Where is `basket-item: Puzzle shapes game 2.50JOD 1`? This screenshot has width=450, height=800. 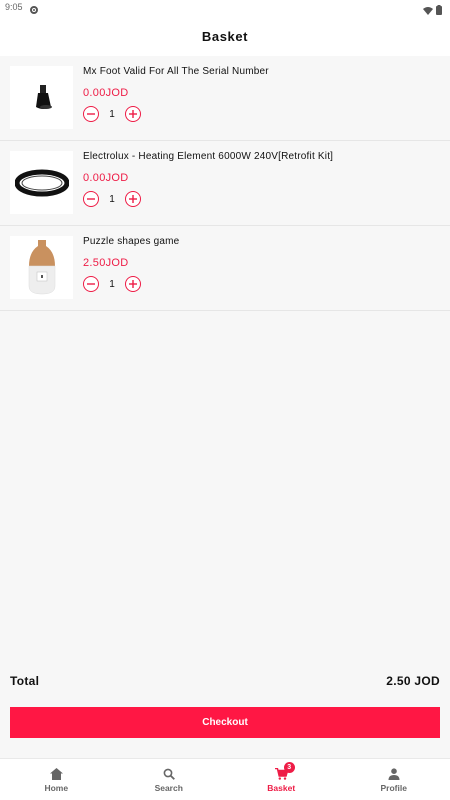
basket-item: Puzzle shapes game 2.50JOD 1 is located at coordinates (225, 268).